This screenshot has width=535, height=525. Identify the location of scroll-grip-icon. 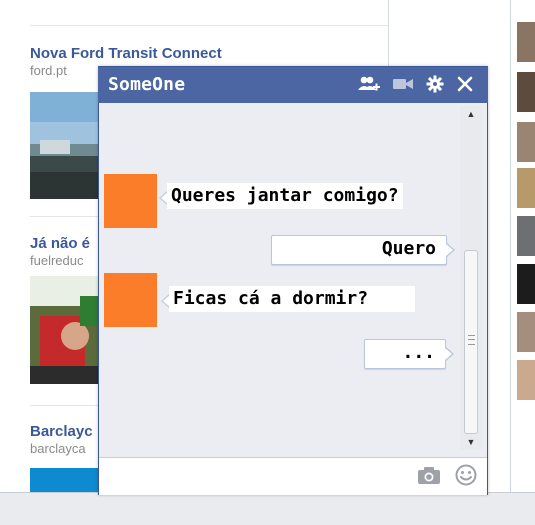
(471, 340).